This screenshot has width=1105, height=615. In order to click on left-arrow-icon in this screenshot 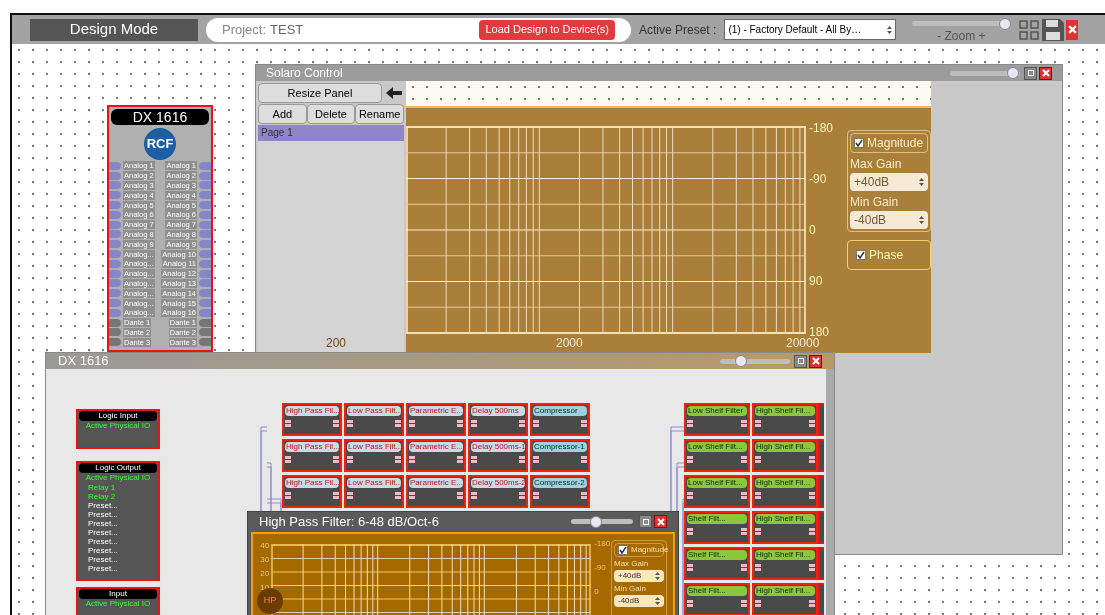, I will do `click(394, 93)`.